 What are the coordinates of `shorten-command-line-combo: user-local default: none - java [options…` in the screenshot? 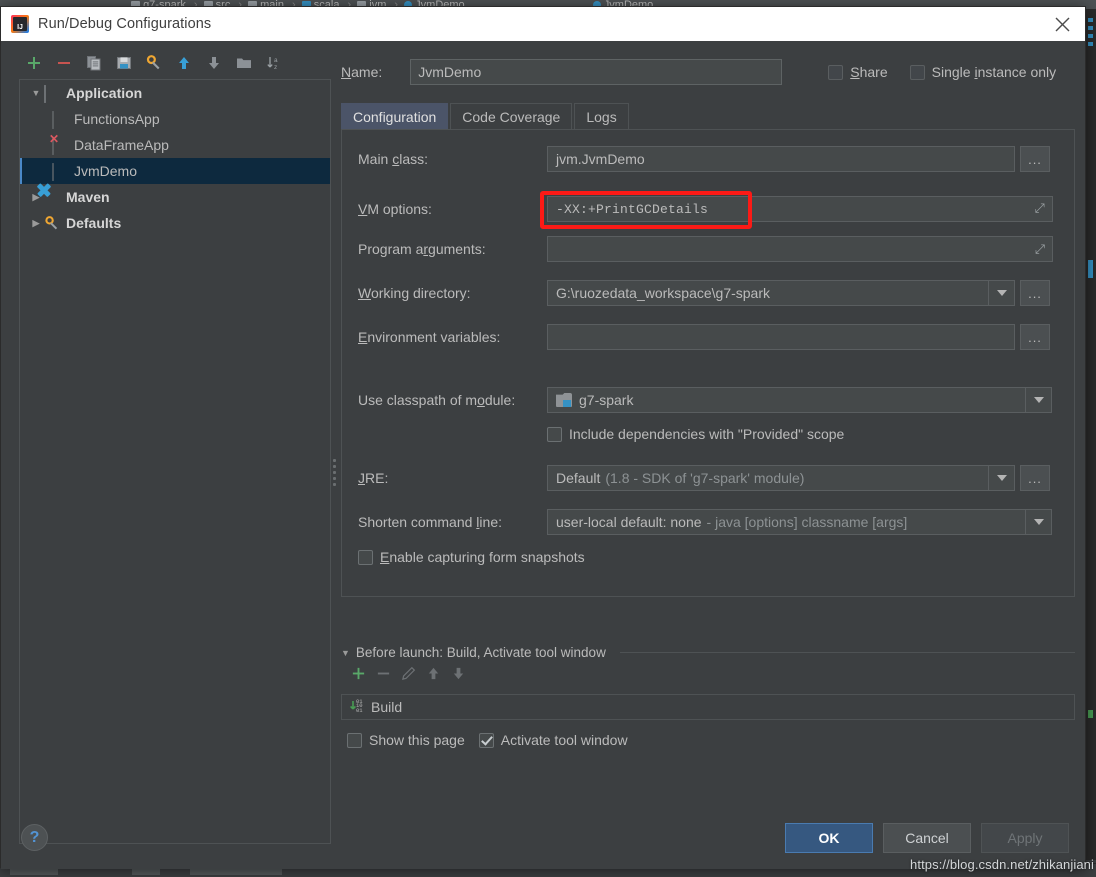 It's located at (799, 522).